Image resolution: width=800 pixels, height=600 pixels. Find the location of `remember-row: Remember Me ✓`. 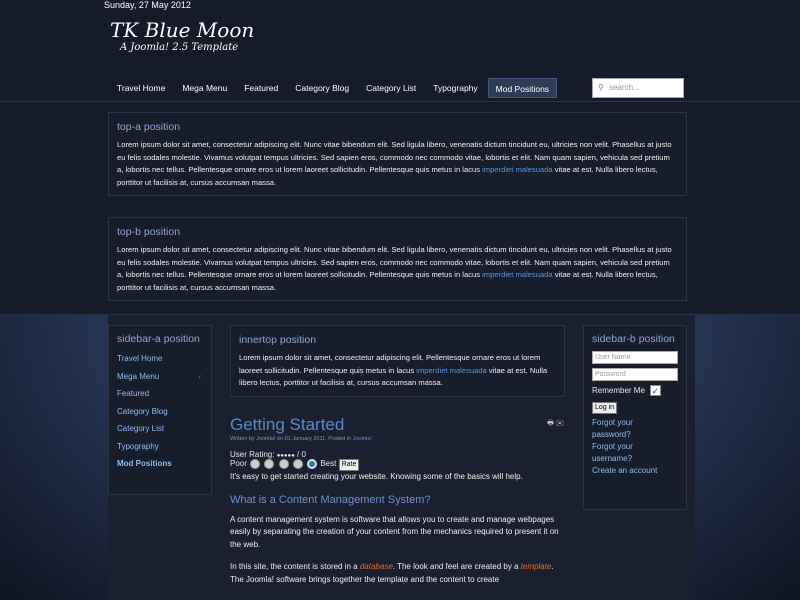

remember-row: Remember Me ✓ is located at coordinates (635, 390).